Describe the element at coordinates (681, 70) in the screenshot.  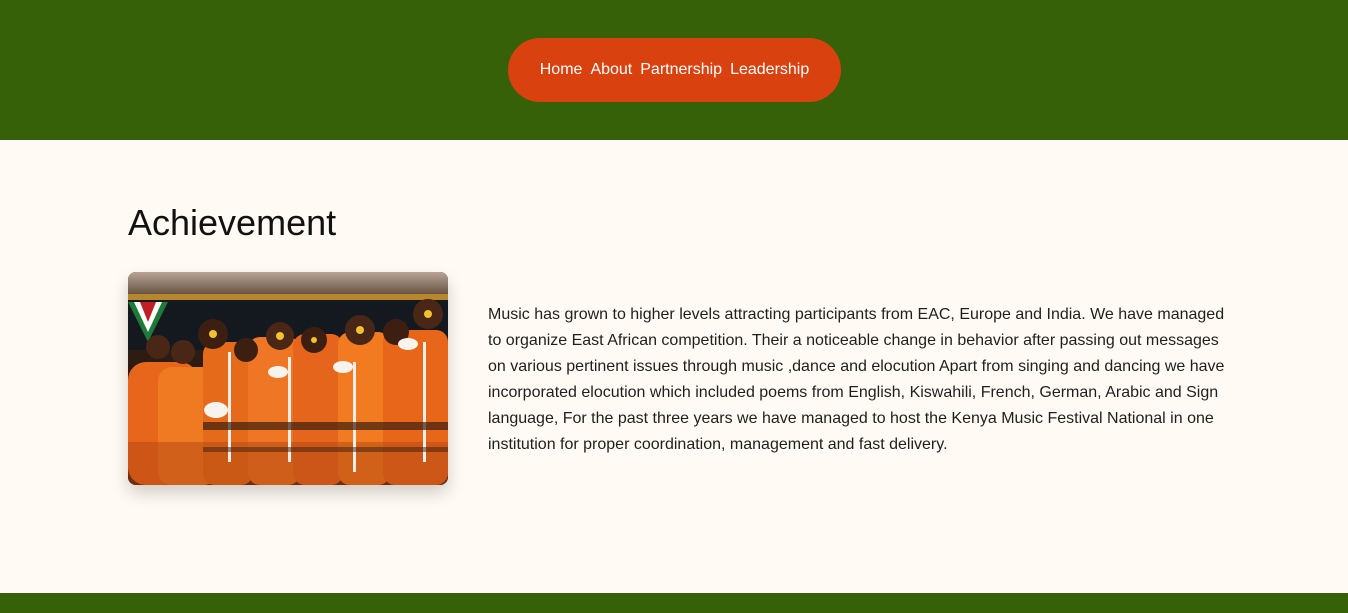
I see `nav-partnership: Partnership` at that location.